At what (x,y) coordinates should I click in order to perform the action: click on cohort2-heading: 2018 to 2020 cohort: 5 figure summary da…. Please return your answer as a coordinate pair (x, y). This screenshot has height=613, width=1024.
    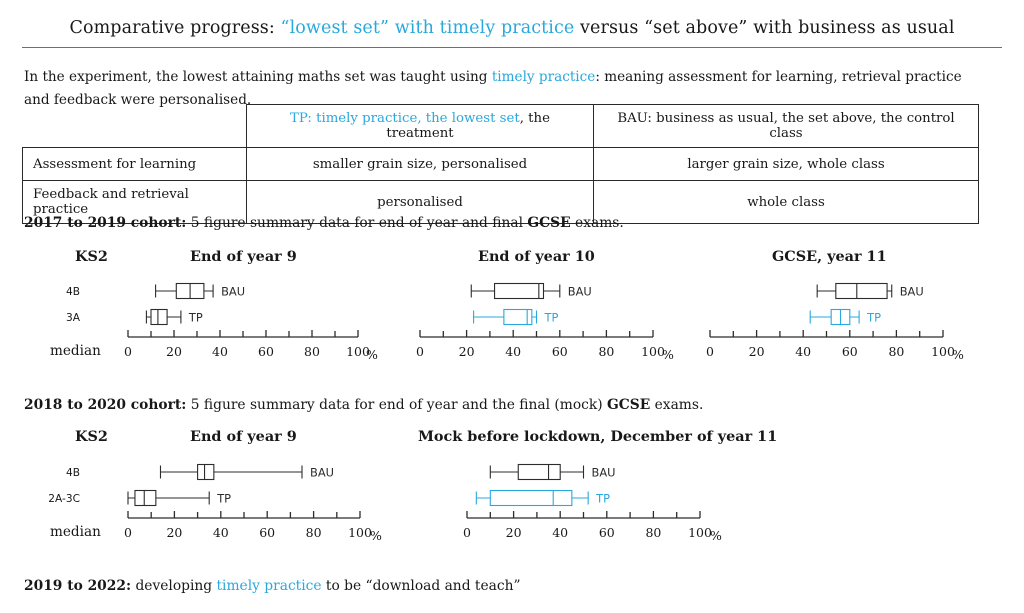
    Looking at the image, I should click on (363, 405).